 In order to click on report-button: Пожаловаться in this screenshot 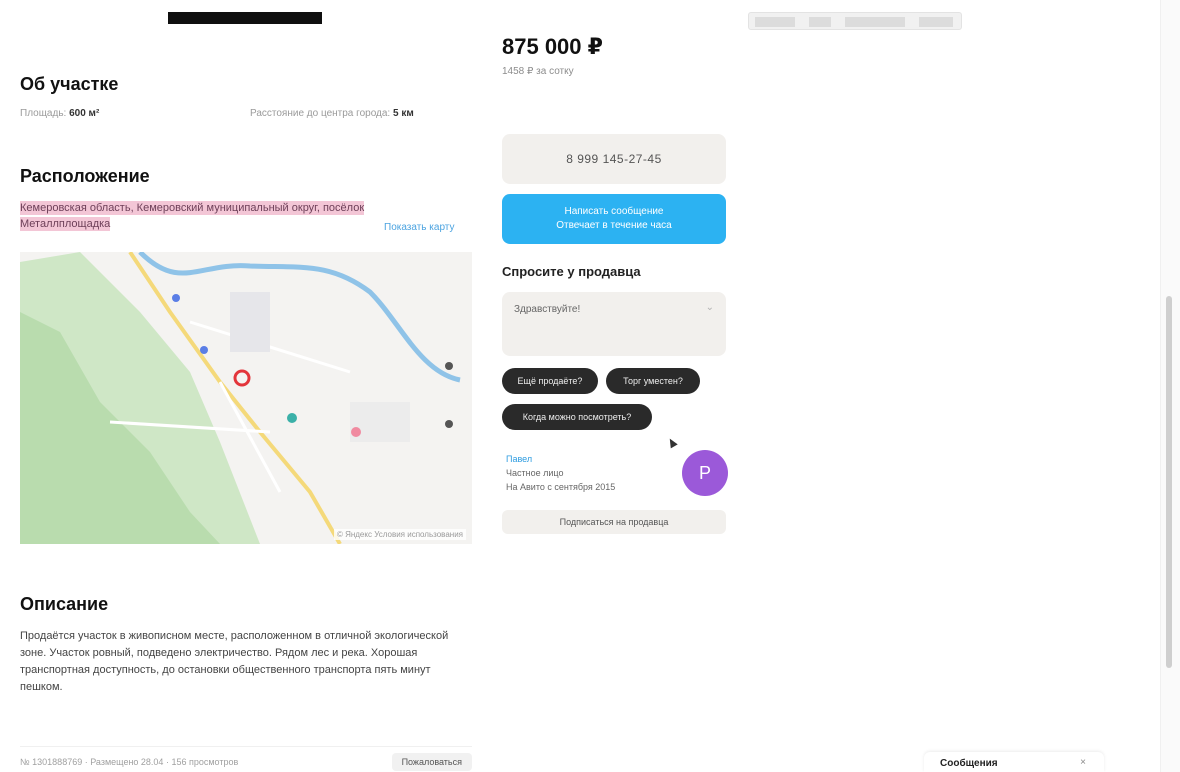, I will do `click(431, 762)`.